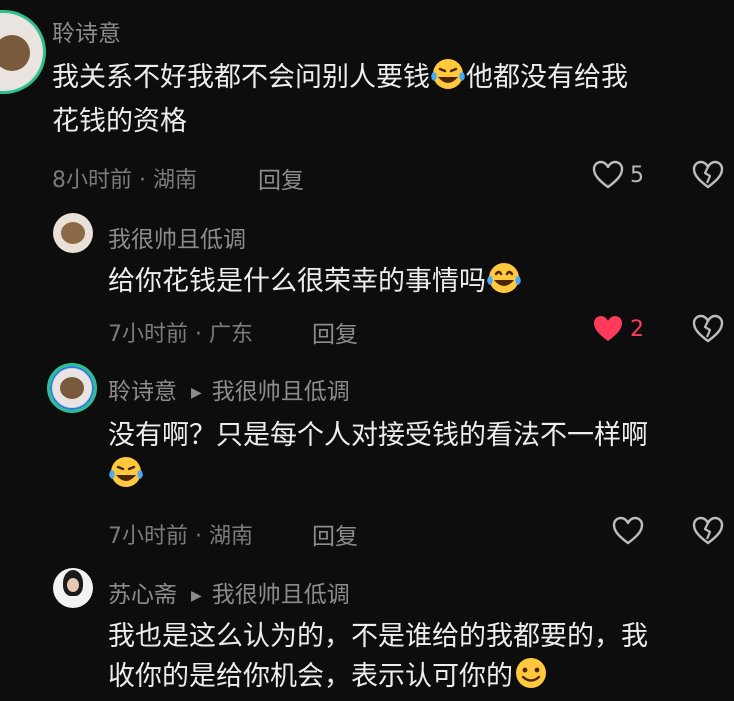  What do you see at coordinates (180, 334) in the screenshot?
I see `comment-meta: 7小时前 · 广东` at bounding box center [180, 334].